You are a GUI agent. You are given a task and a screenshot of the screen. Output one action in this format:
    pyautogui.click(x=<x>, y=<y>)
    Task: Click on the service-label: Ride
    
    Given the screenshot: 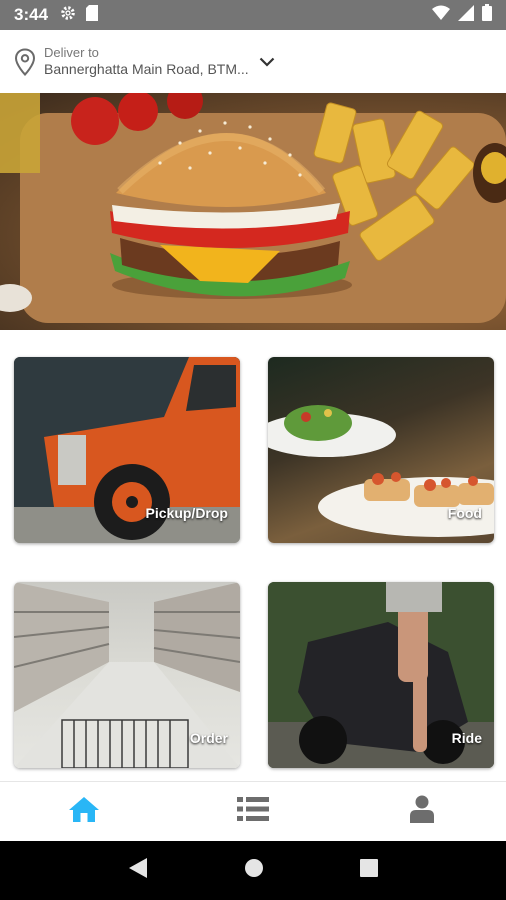 What is the action you would take?
    pyautogui.click(x=466, y=738)
    